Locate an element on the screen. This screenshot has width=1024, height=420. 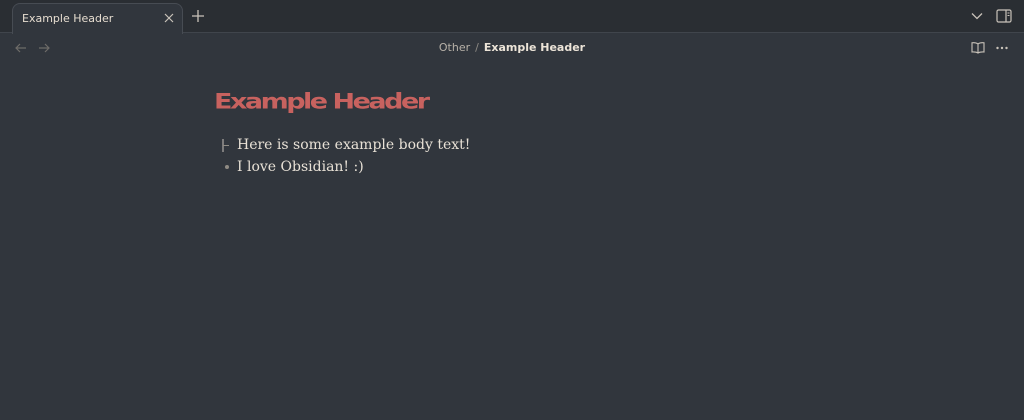
breadcrumb: Other / Example Header is located at coordinates (512, 47).